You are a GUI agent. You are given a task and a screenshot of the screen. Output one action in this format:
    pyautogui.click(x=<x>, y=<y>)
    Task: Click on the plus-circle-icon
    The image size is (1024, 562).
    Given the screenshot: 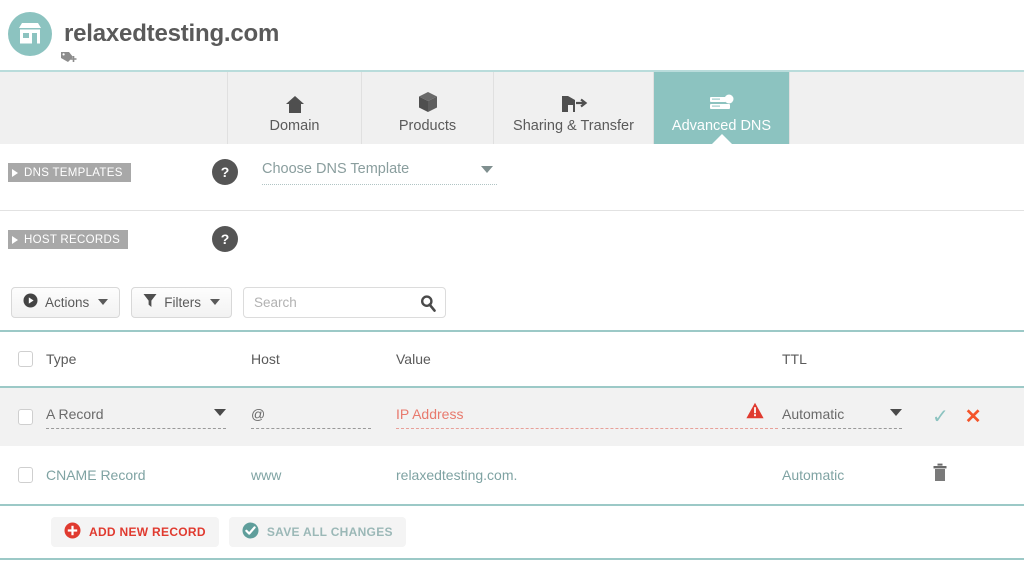 What is the action you would take?
    pyautogui.click(x=72, y=532)
    